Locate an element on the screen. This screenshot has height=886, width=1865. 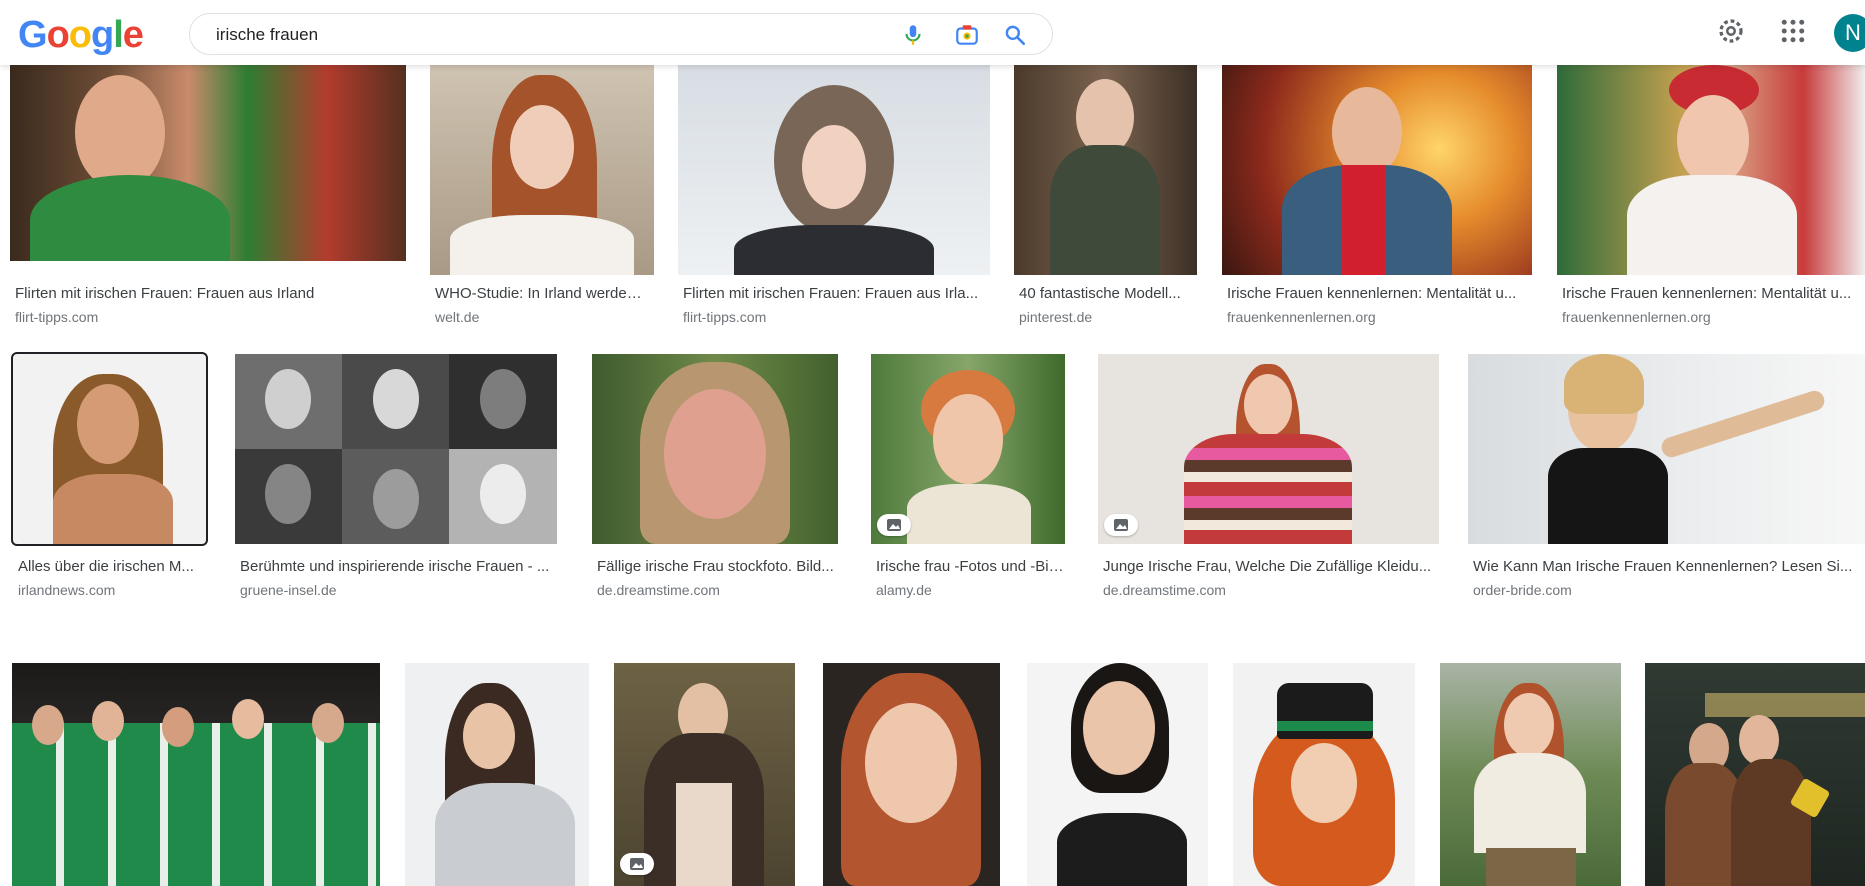
gear-icon is located at coordinates (1731, 31).